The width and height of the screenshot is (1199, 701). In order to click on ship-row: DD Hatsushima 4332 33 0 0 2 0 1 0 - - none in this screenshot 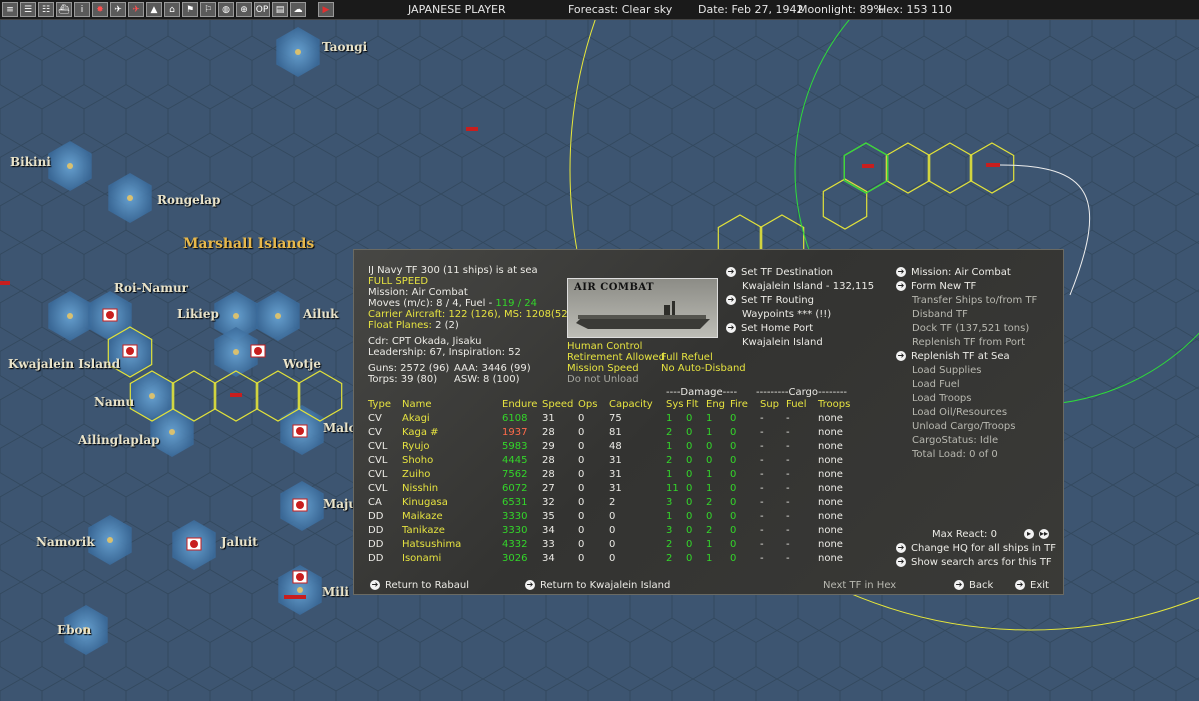, I will do `click(618, 545)`.